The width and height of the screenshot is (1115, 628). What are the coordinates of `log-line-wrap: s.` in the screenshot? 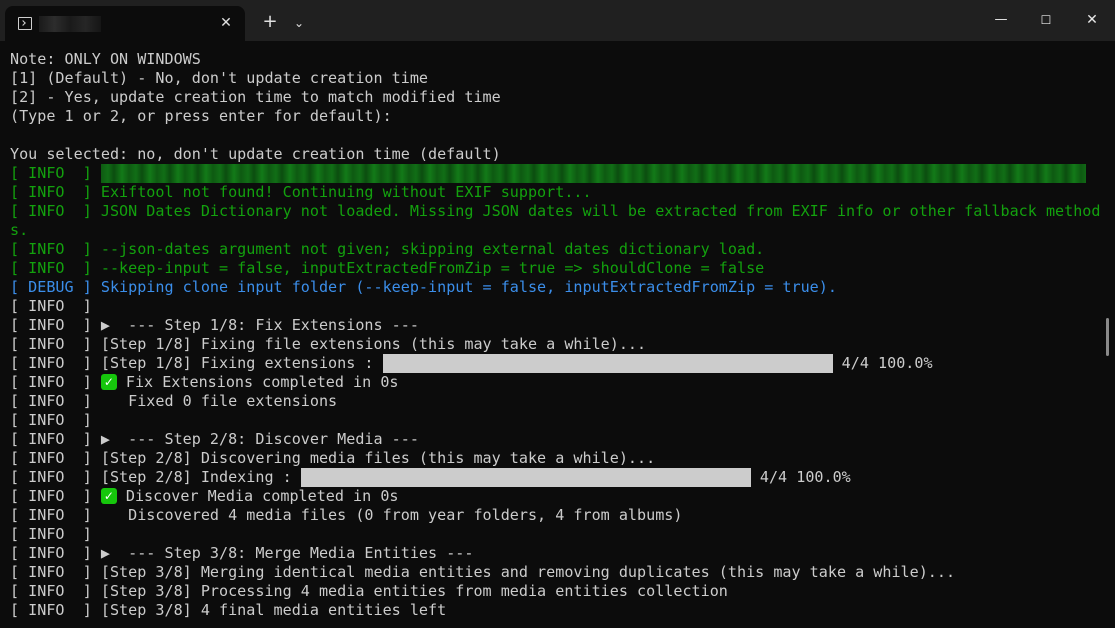 It's located at (19, 230).